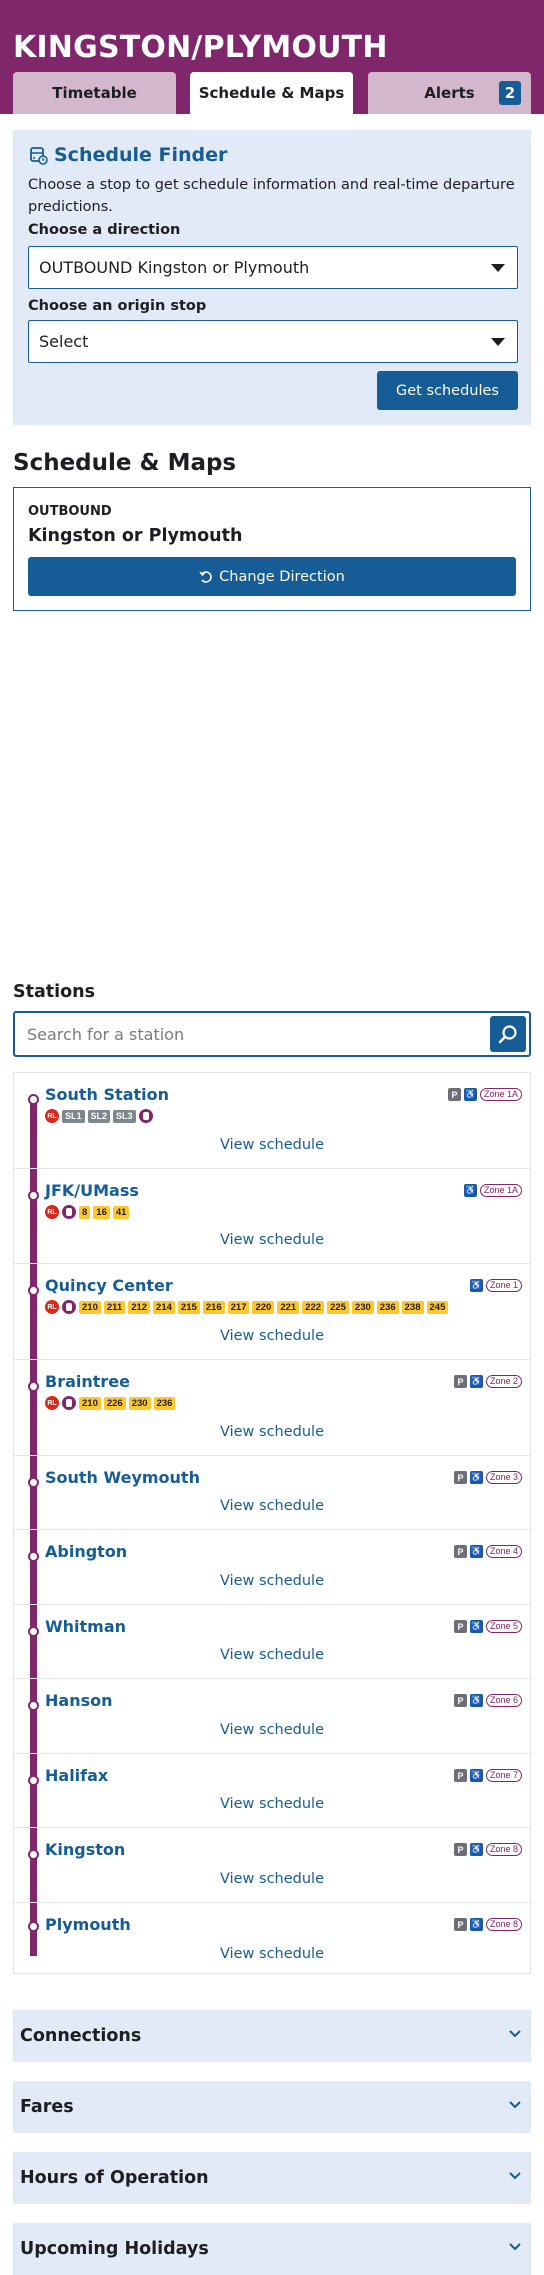  I want to click on silver-line-badge: SL3, so click(124, 1116).